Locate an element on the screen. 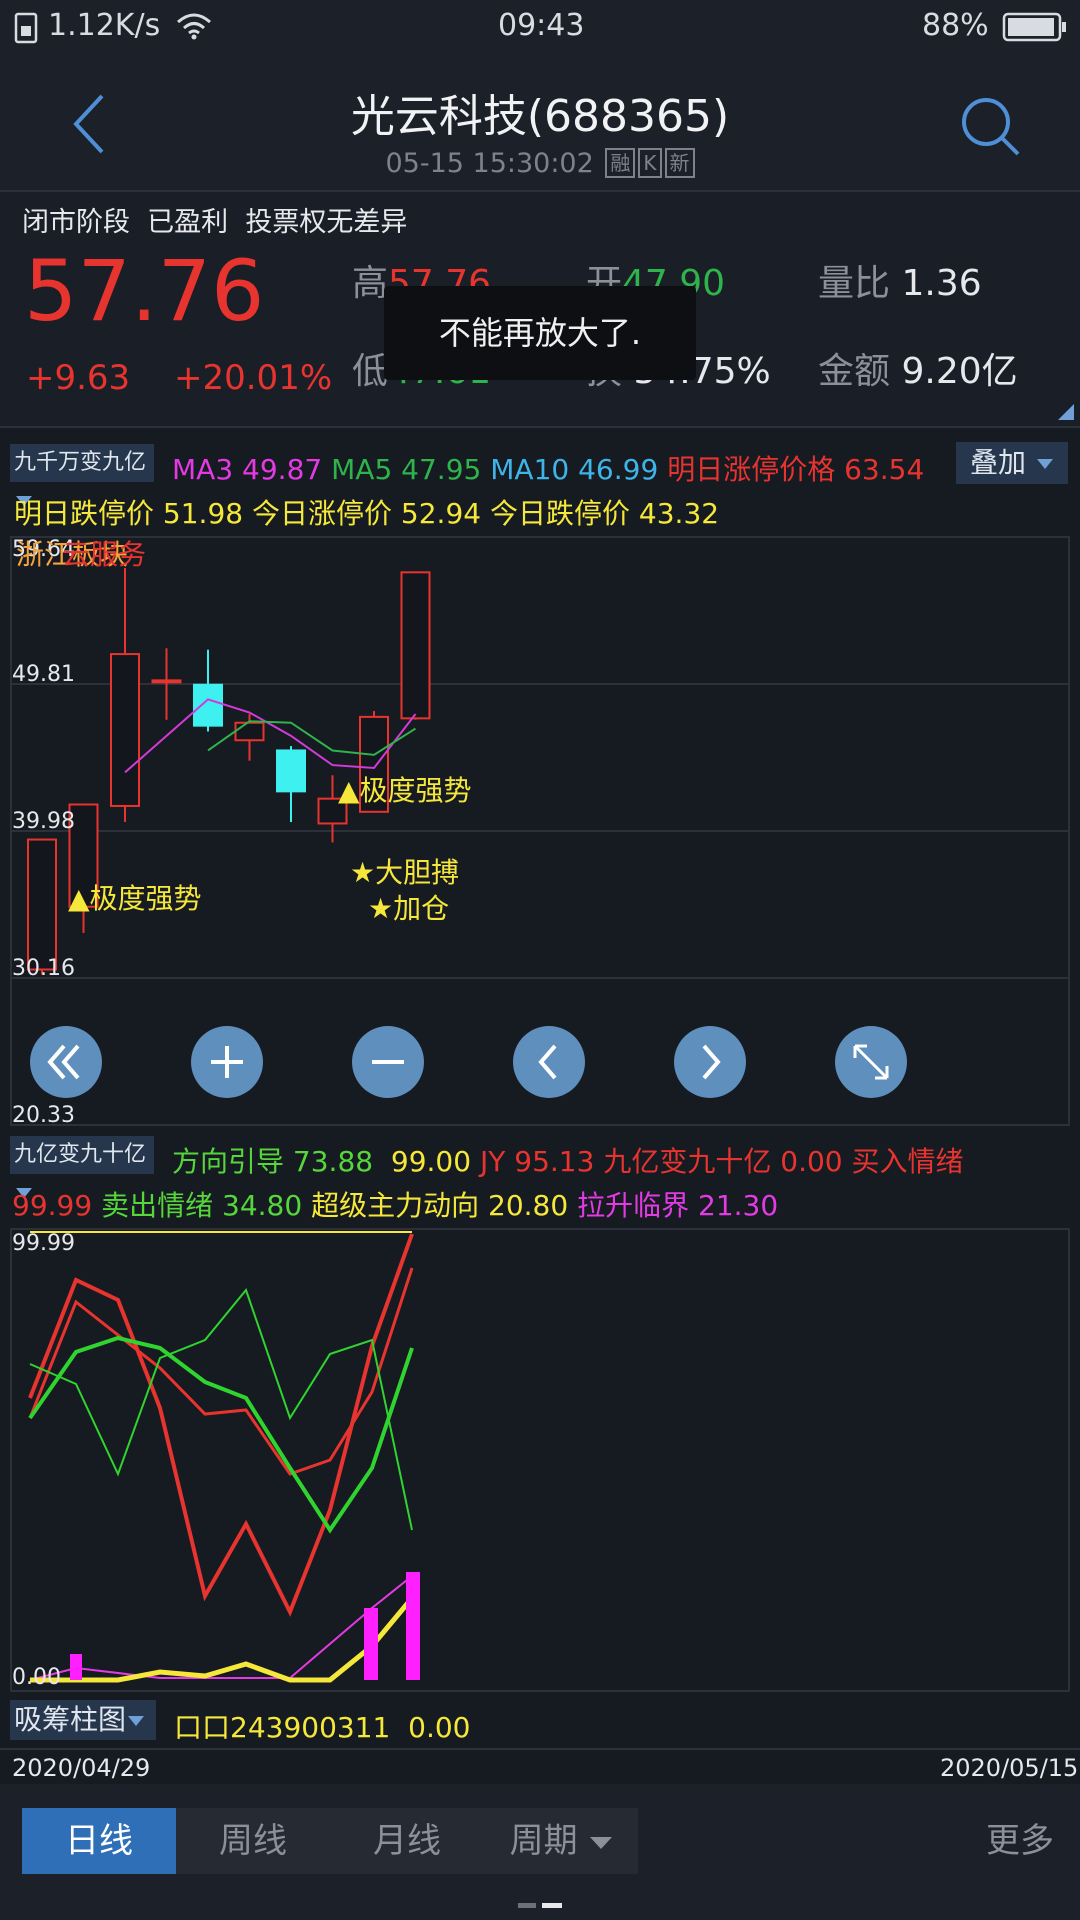  overlay-button: 叠加 is located at coordinates (1012, 463).